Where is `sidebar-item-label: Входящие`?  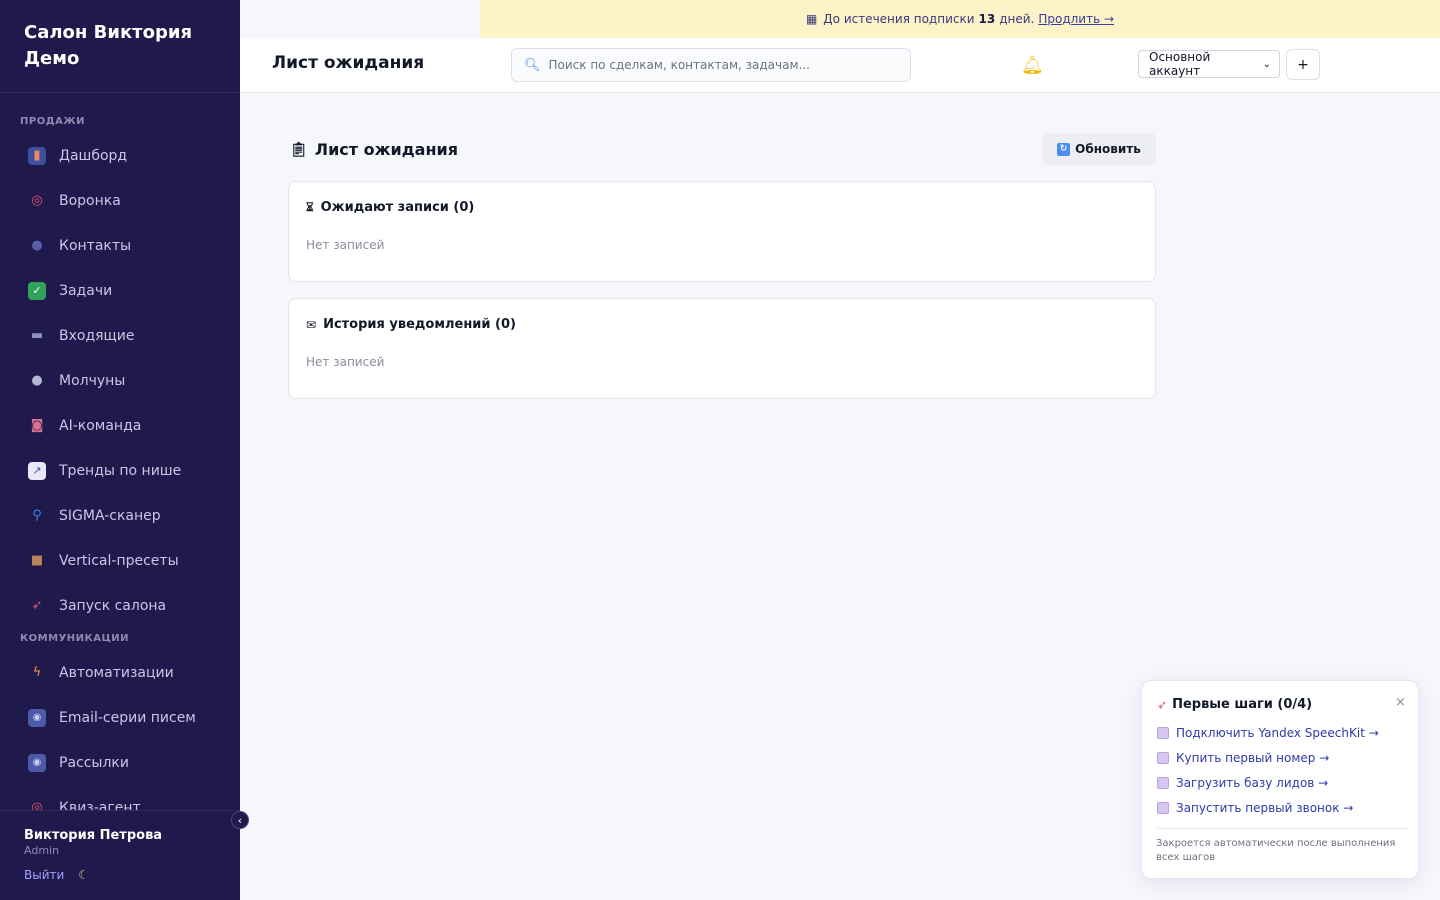 sidebar-item-label: Входящие is located at coordinates (97, 335).